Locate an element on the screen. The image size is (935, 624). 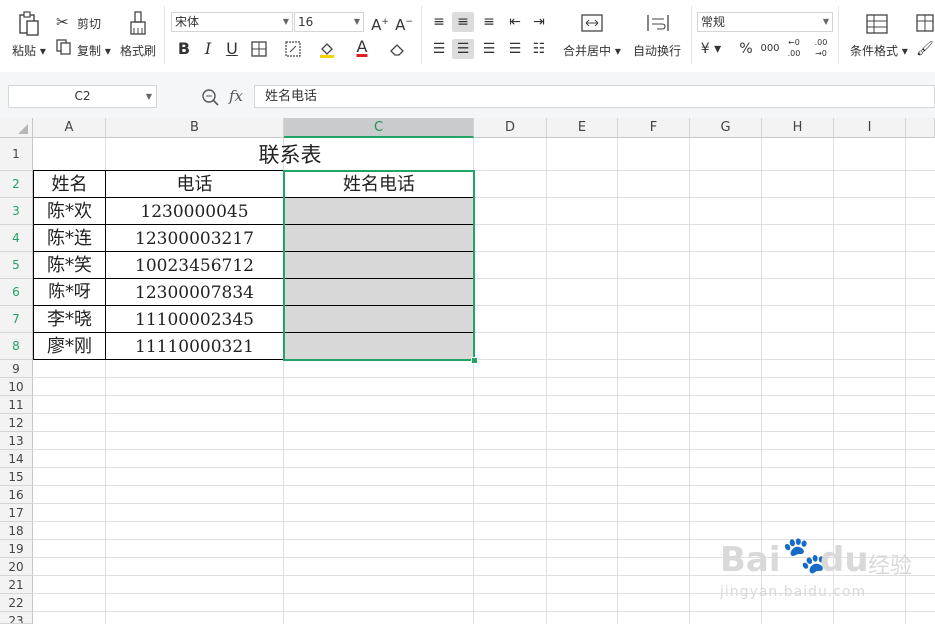
thousands-button: 000 is located at coordinates (770, 49).